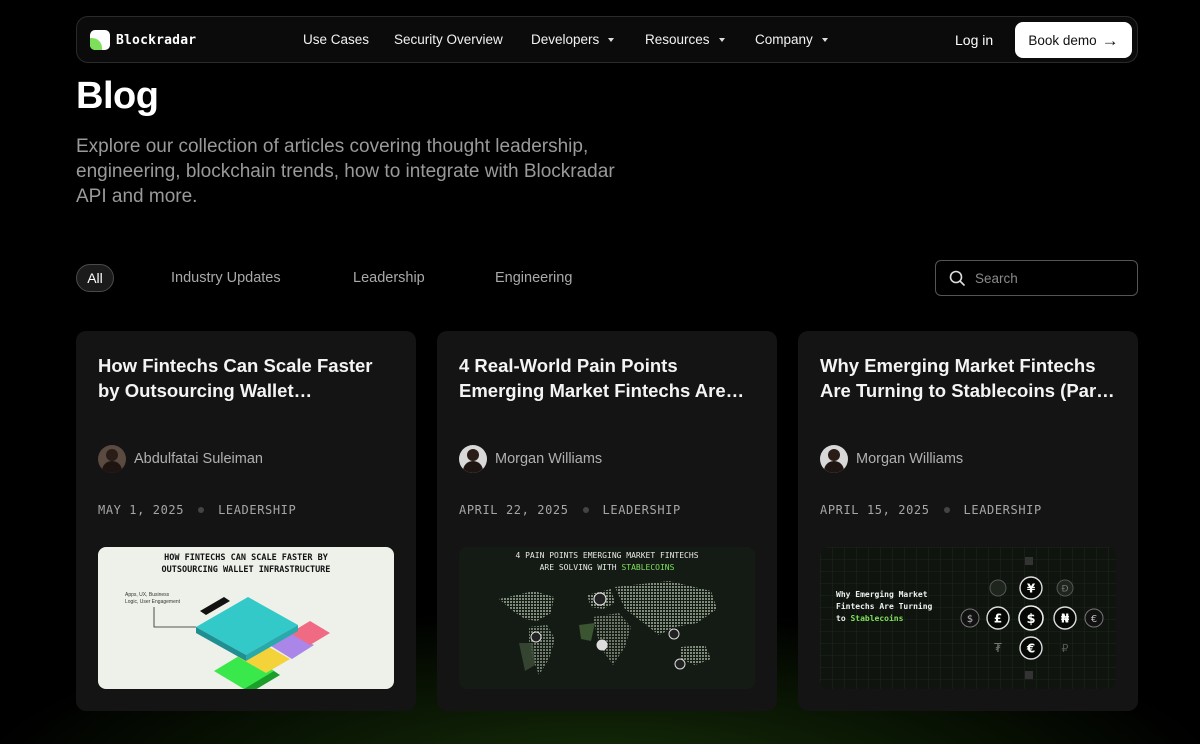  Describe the element at coordinates (533, 278) in the screenshot. I see `filter-engineering: Engineering` at that location.